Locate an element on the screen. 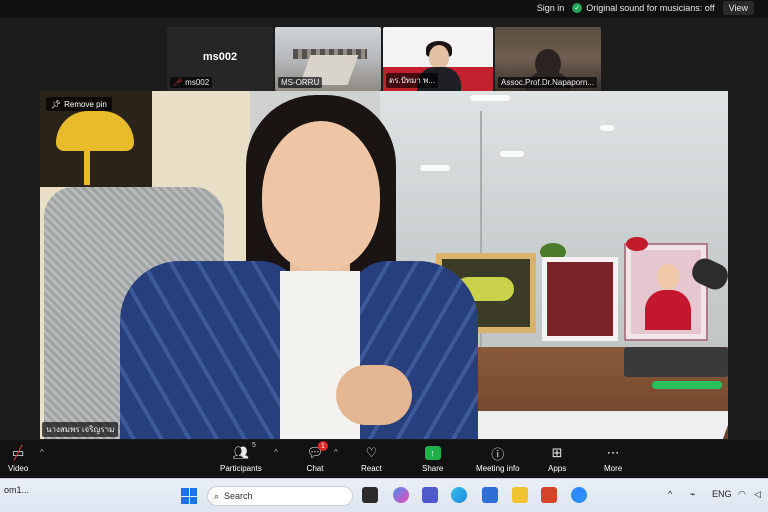 Image resolution: width=768 pixels, height=512 pixels. remove-pin-label: Remove pin is located at coordinates (85, 104).